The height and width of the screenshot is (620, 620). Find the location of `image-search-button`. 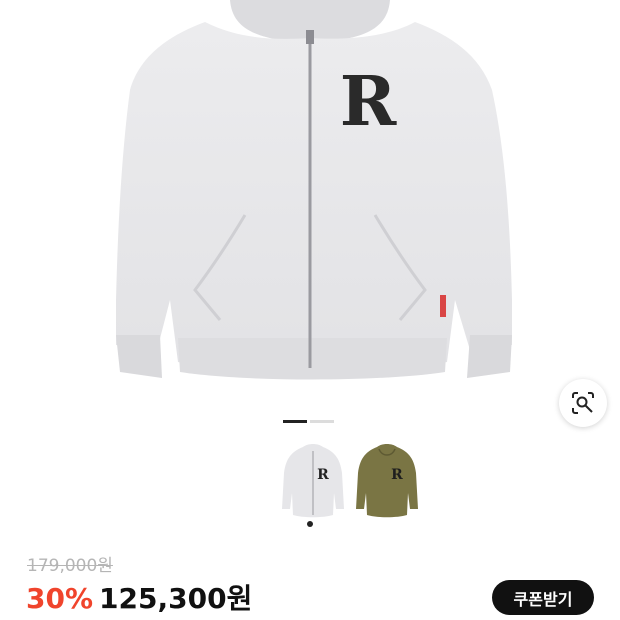

image-search-button is located at coordinates (583, 403).